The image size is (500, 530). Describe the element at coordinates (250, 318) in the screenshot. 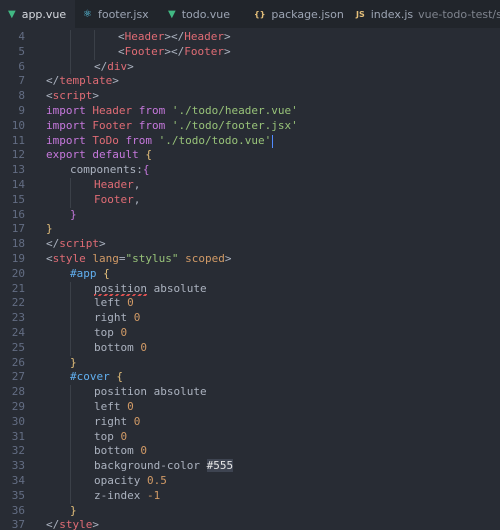

I see `code-line: 23 right 0` at that location.